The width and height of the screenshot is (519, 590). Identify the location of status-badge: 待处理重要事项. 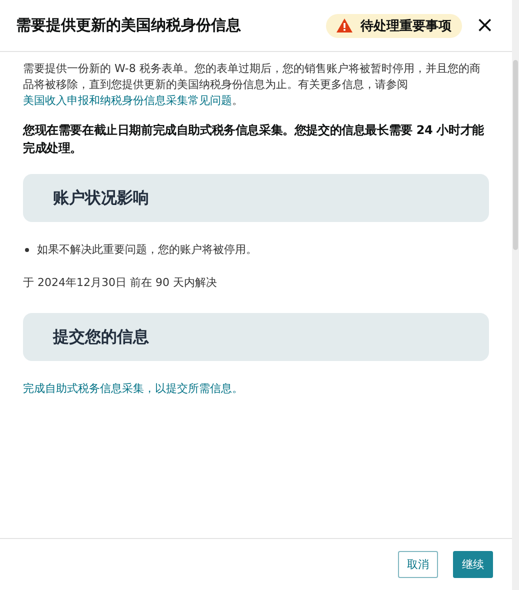
(394, 26).